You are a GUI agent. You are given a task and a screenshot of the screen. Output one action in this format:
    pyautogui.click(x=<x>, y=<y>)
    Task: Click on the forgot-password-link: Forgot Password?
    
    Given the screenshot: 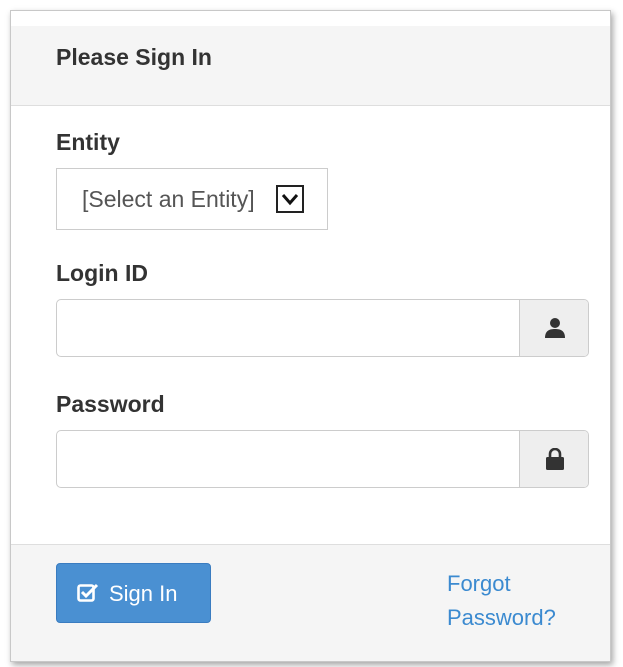 What is the action you would take?
    pyautogui.click(x=512, y=601)
    